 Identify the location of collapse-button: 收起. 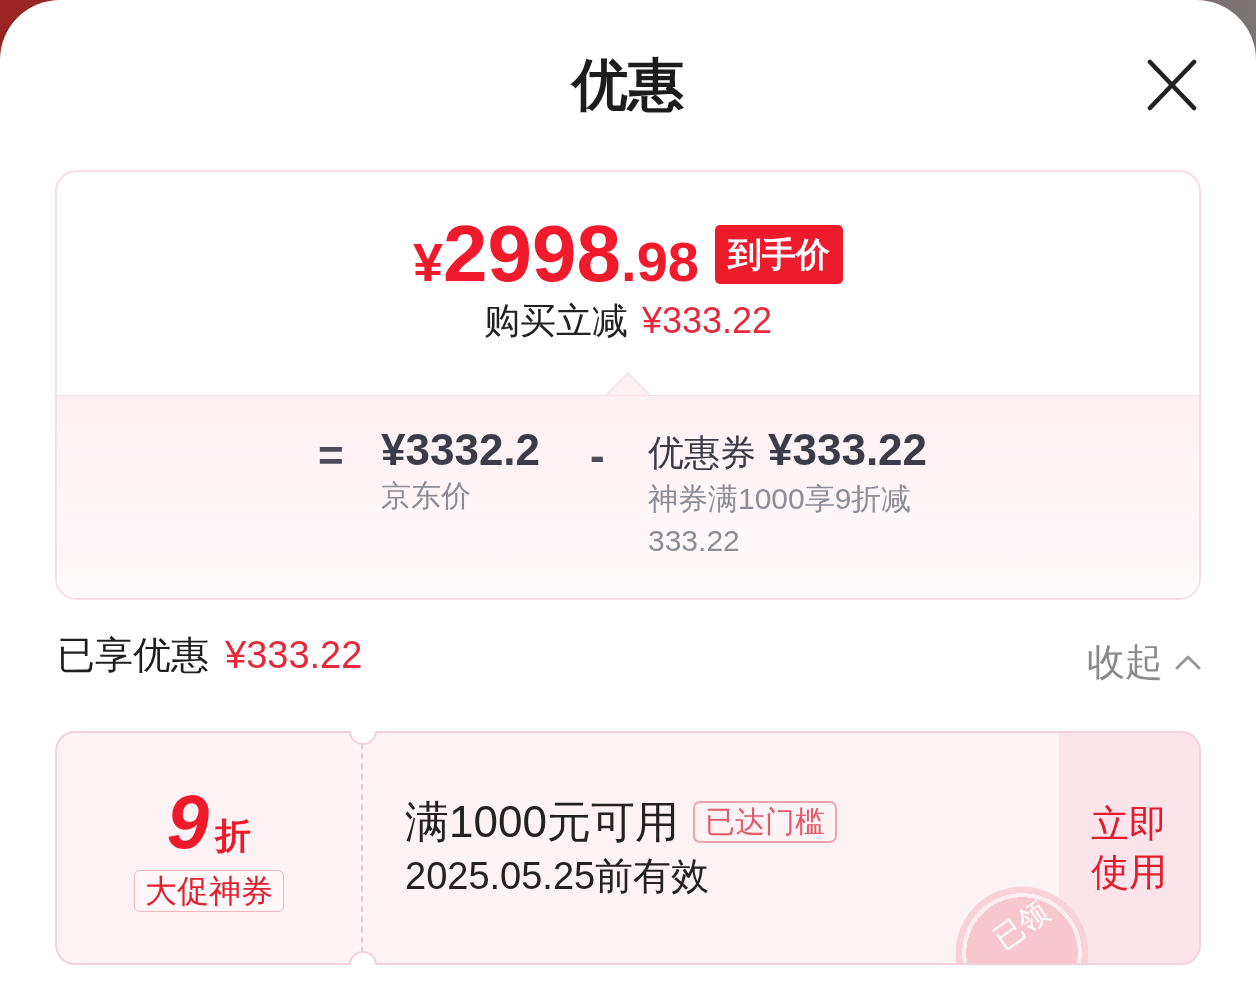
(1144, 662).